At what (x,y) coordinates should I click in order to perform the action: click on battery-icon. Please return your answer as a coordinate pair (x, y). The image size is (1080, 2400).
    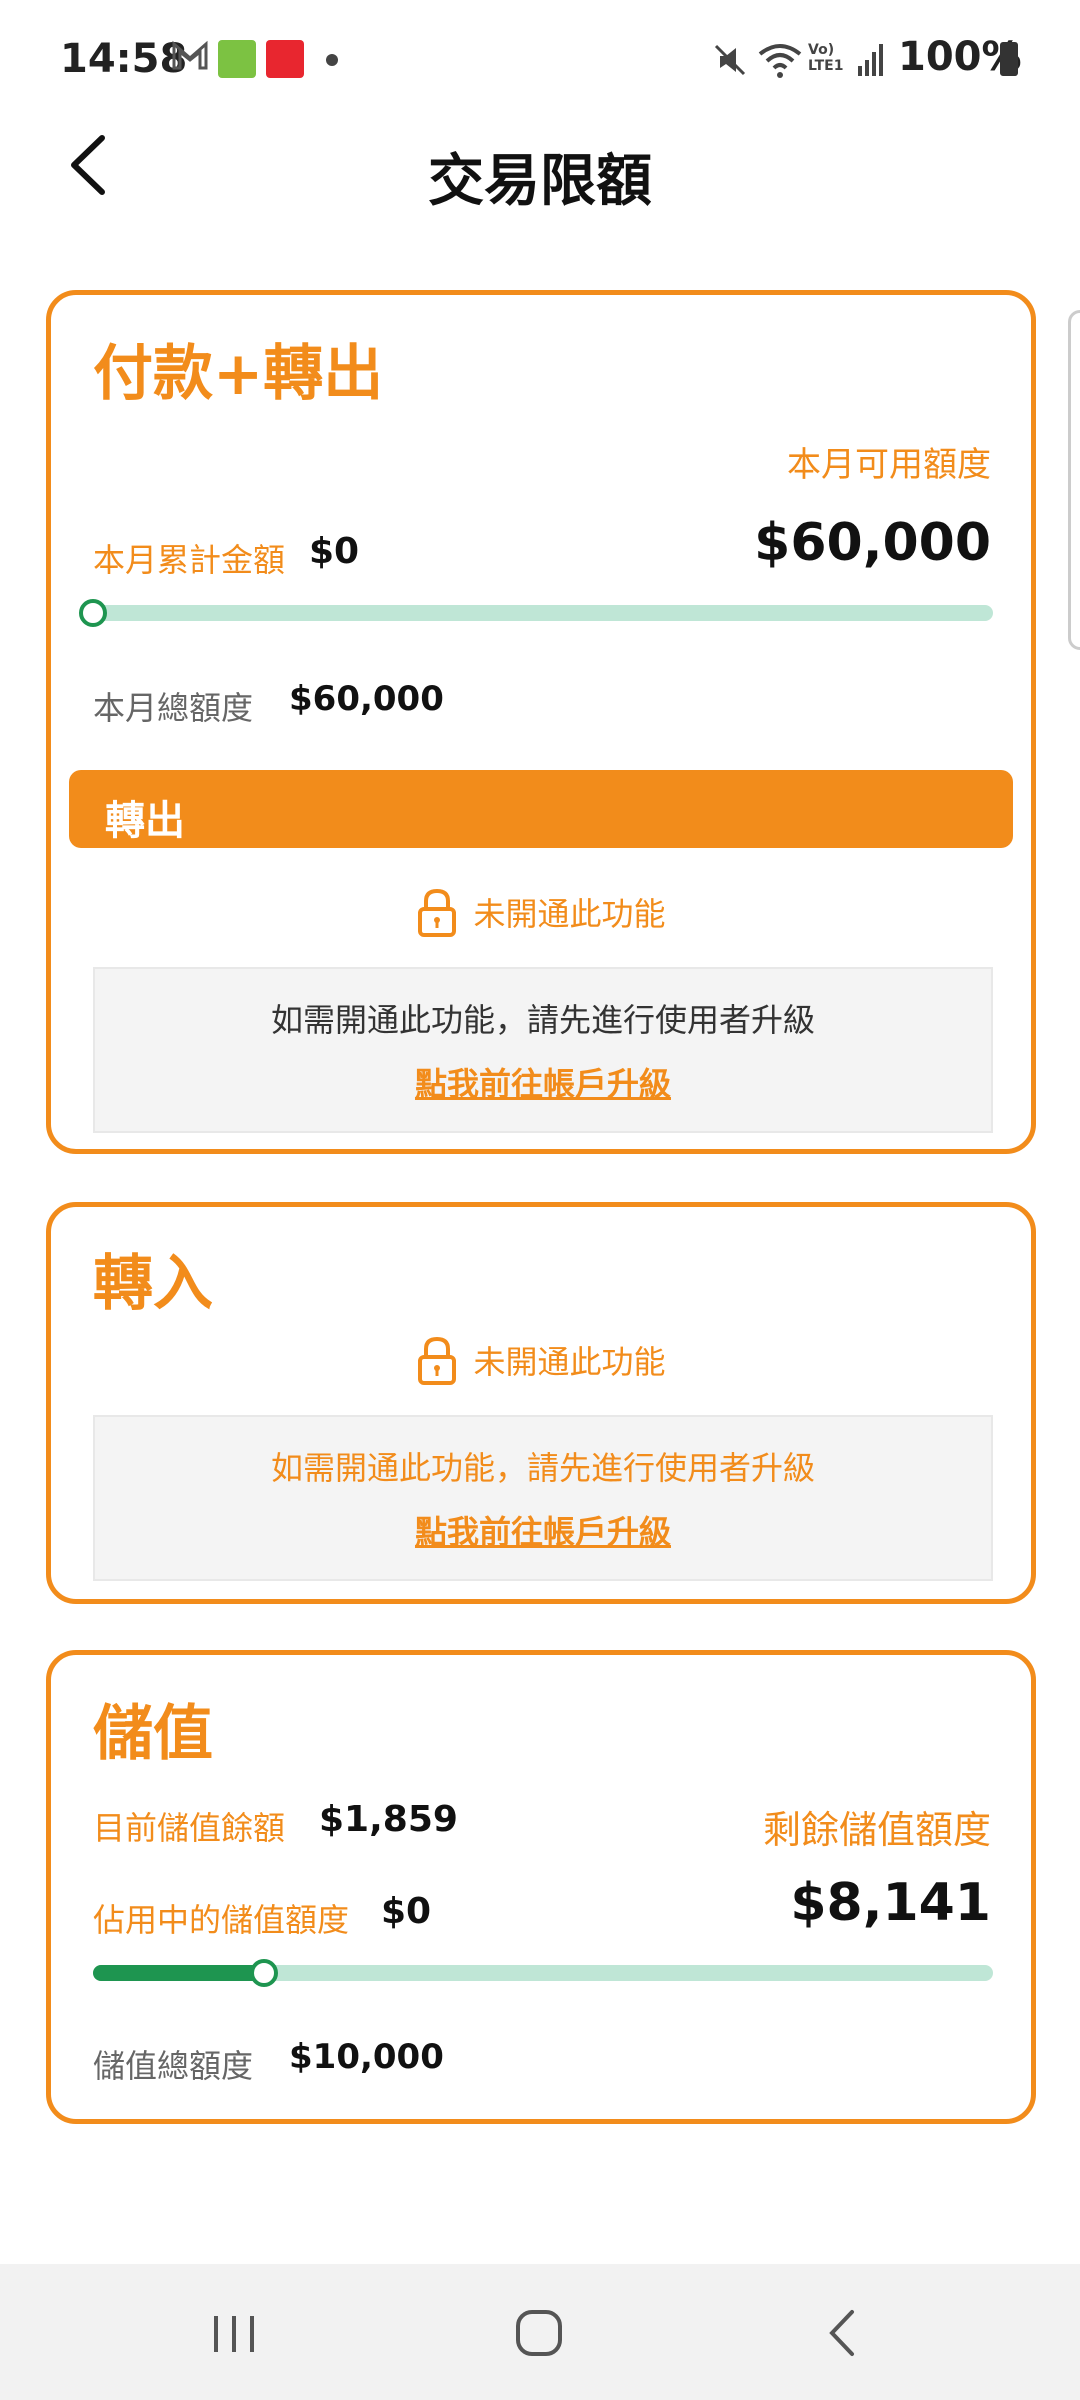
    Looking at the image, I should click on (1009, 59).